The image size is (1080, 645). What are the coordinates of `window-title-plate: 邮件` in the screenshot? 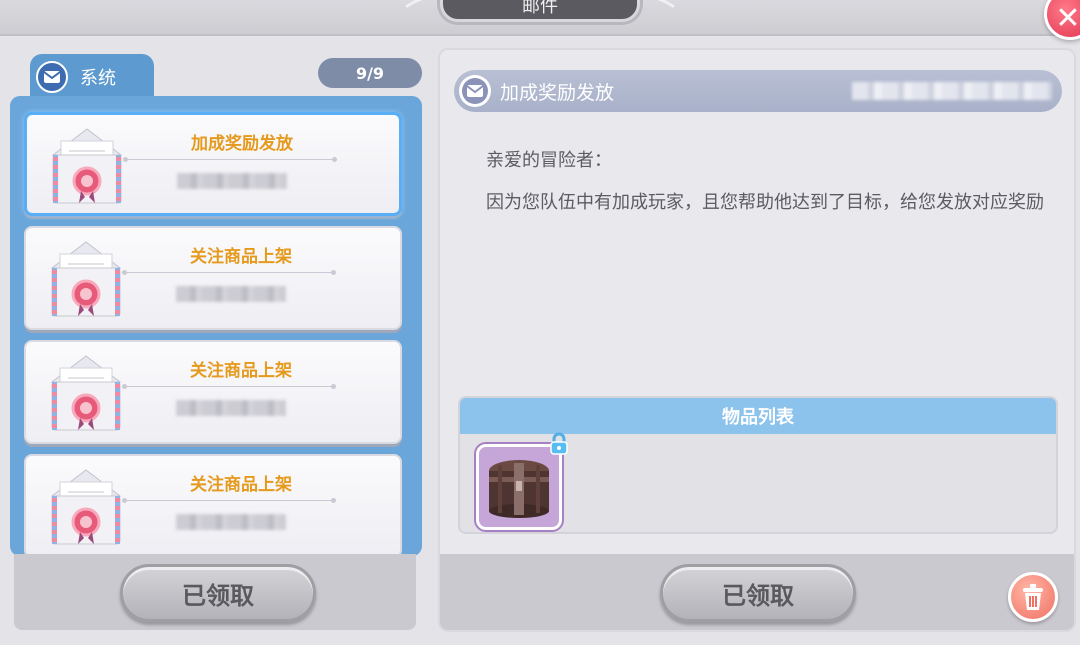 It's located at (540, 11).